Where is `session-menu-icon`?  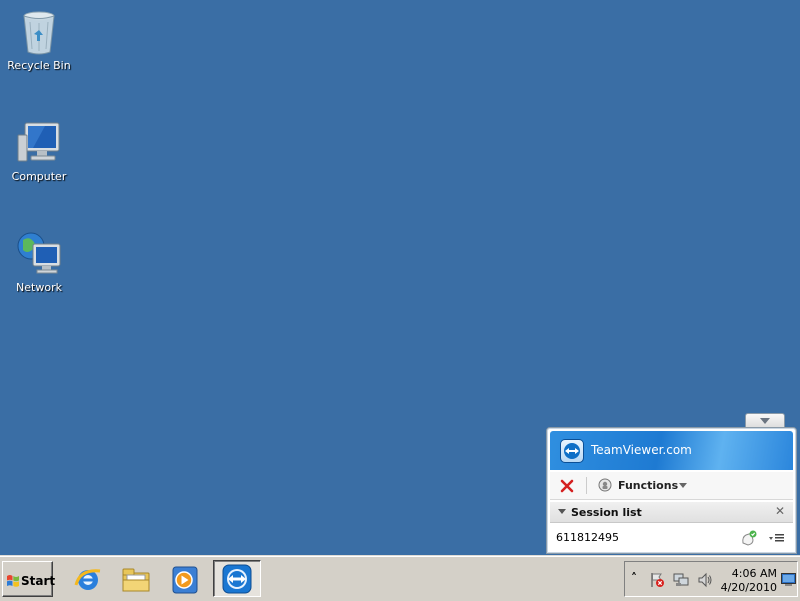
session-menu-icon is located at coordinates (777, 538).